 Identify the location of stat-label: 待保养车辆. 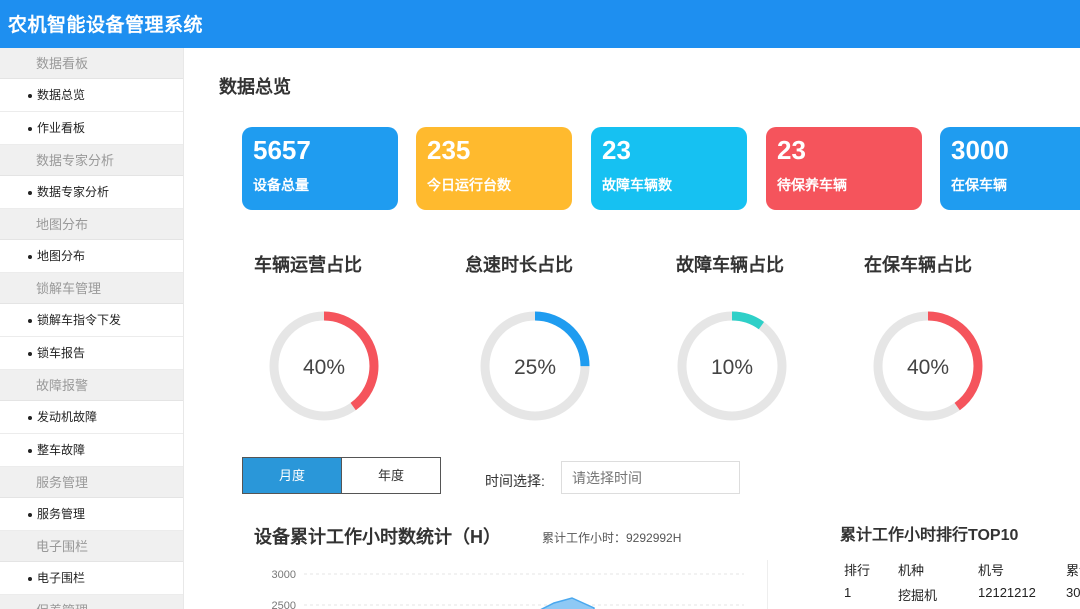
(812, 185).